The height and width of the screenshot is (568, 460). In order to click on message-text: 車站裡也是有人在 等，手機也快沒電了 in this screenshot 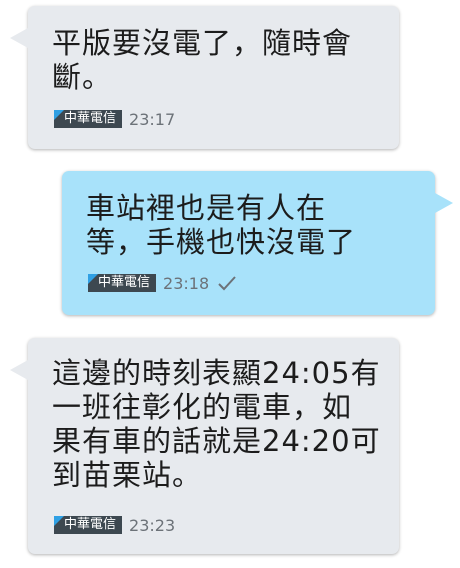, I will do `click(221, 225)`.